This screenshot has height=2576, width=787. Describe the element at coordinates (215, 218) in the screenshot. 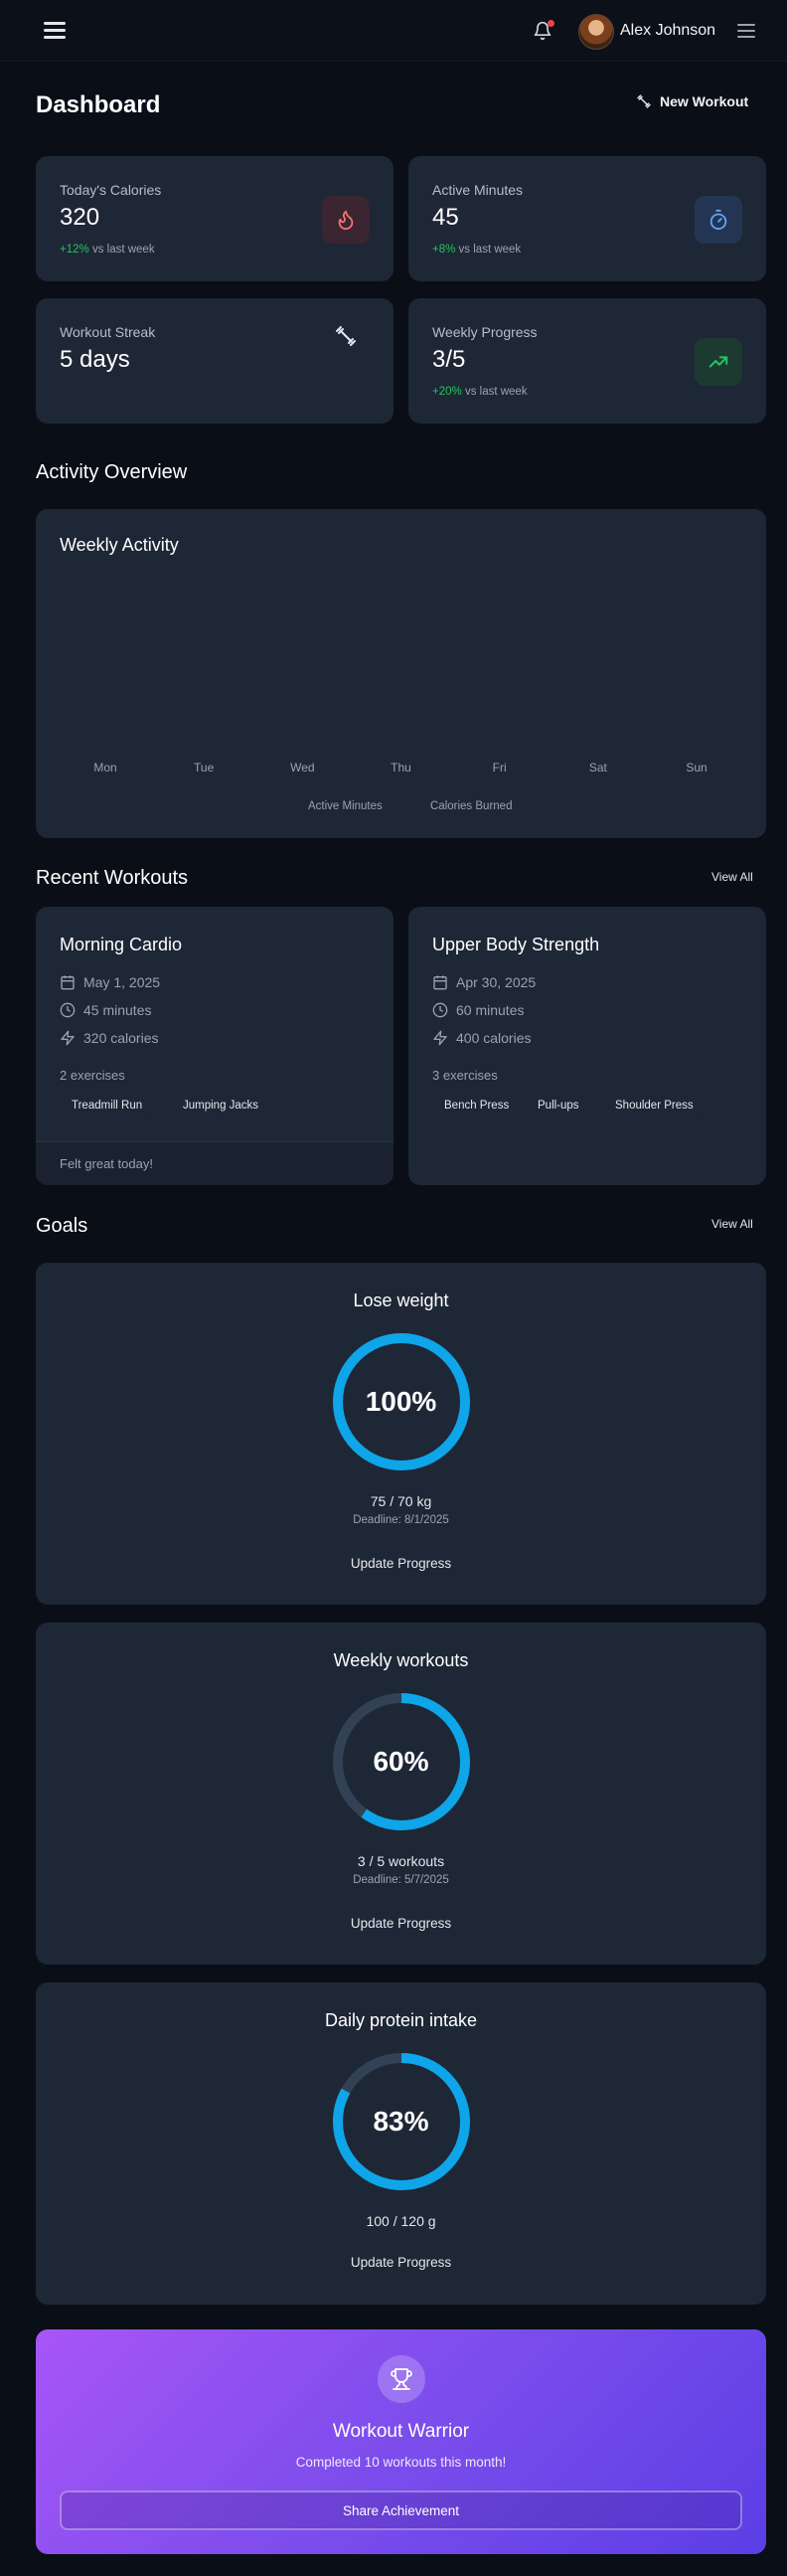

I see `stat-card-calories: Today's Calories 320 +12% vs last week` at that location.